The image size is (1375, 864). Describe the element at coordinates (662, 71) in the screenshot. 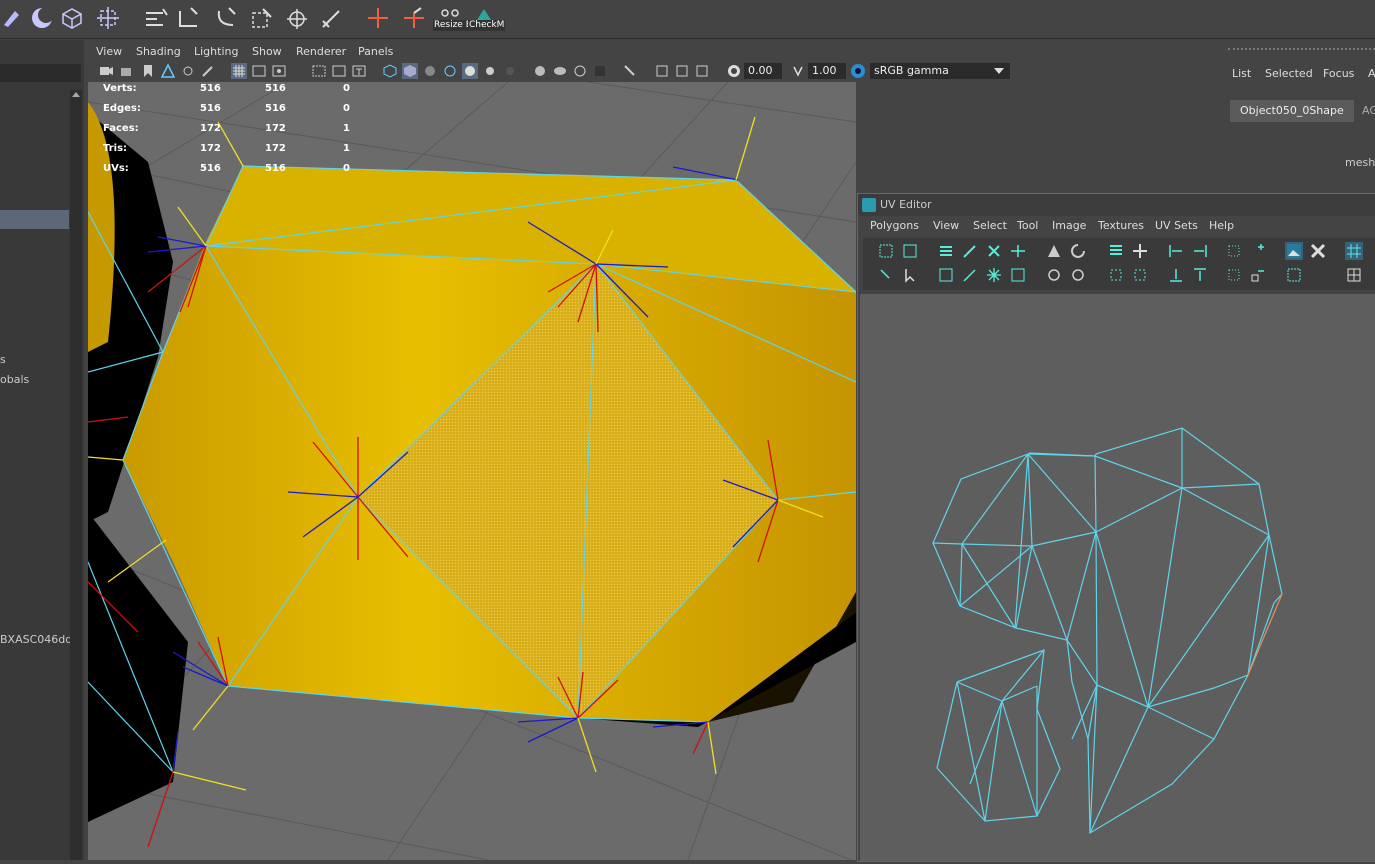

I see `xray-icon` at that location.